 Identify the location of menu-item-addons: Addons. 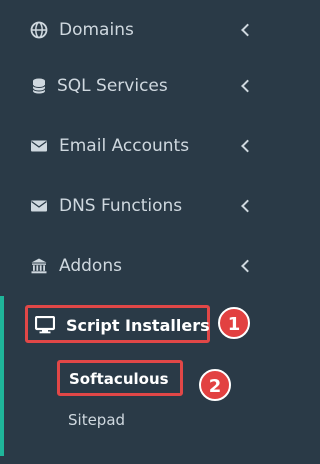
(137, 266).